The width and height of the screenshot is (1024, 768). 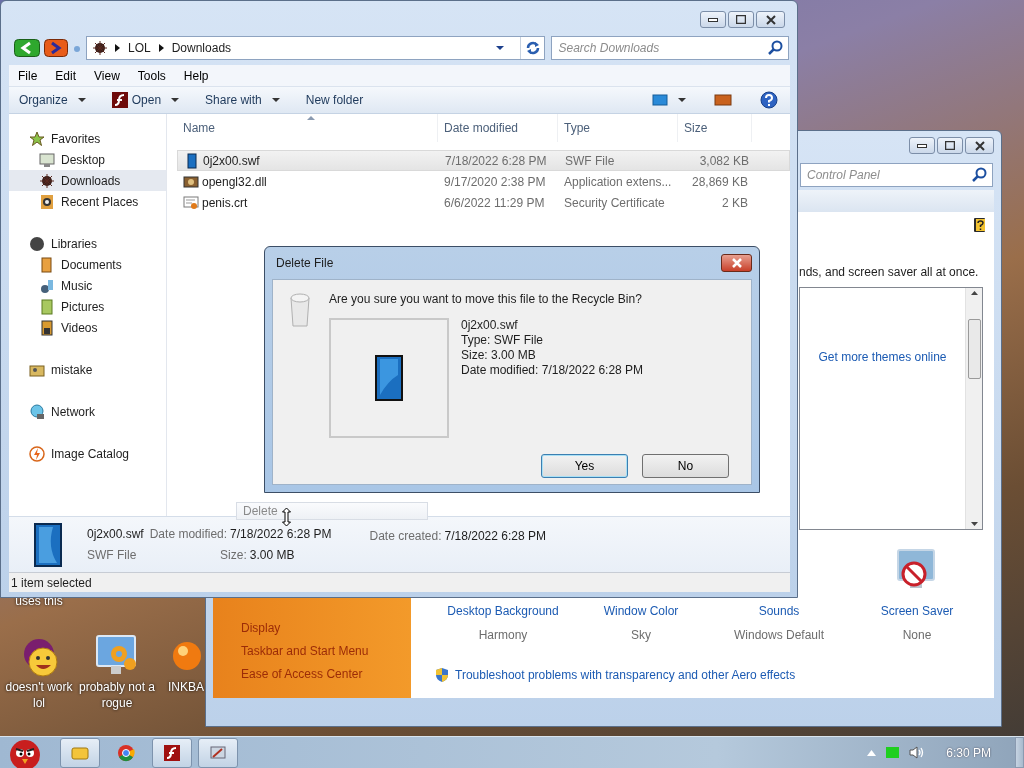 I want to click on scroll-thumb, so click(x=974, y=348).